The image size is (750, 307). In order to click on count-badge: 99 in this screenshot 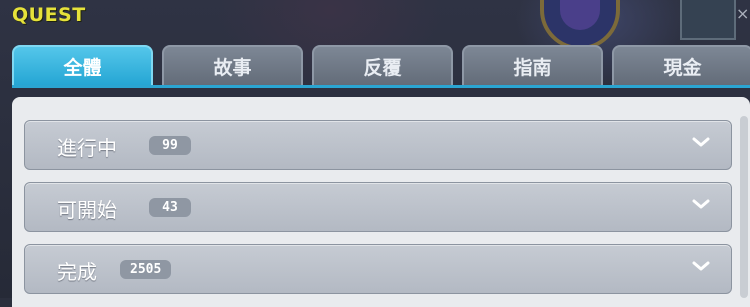, I will do `click(170, 145)`.